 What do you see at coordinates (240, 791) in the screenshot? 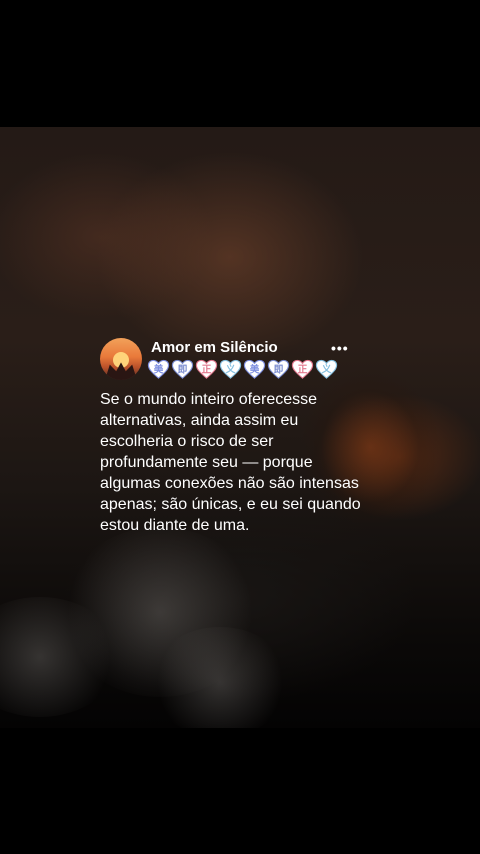
I see `bottom-letterbox` at bounding box center [240, 791].